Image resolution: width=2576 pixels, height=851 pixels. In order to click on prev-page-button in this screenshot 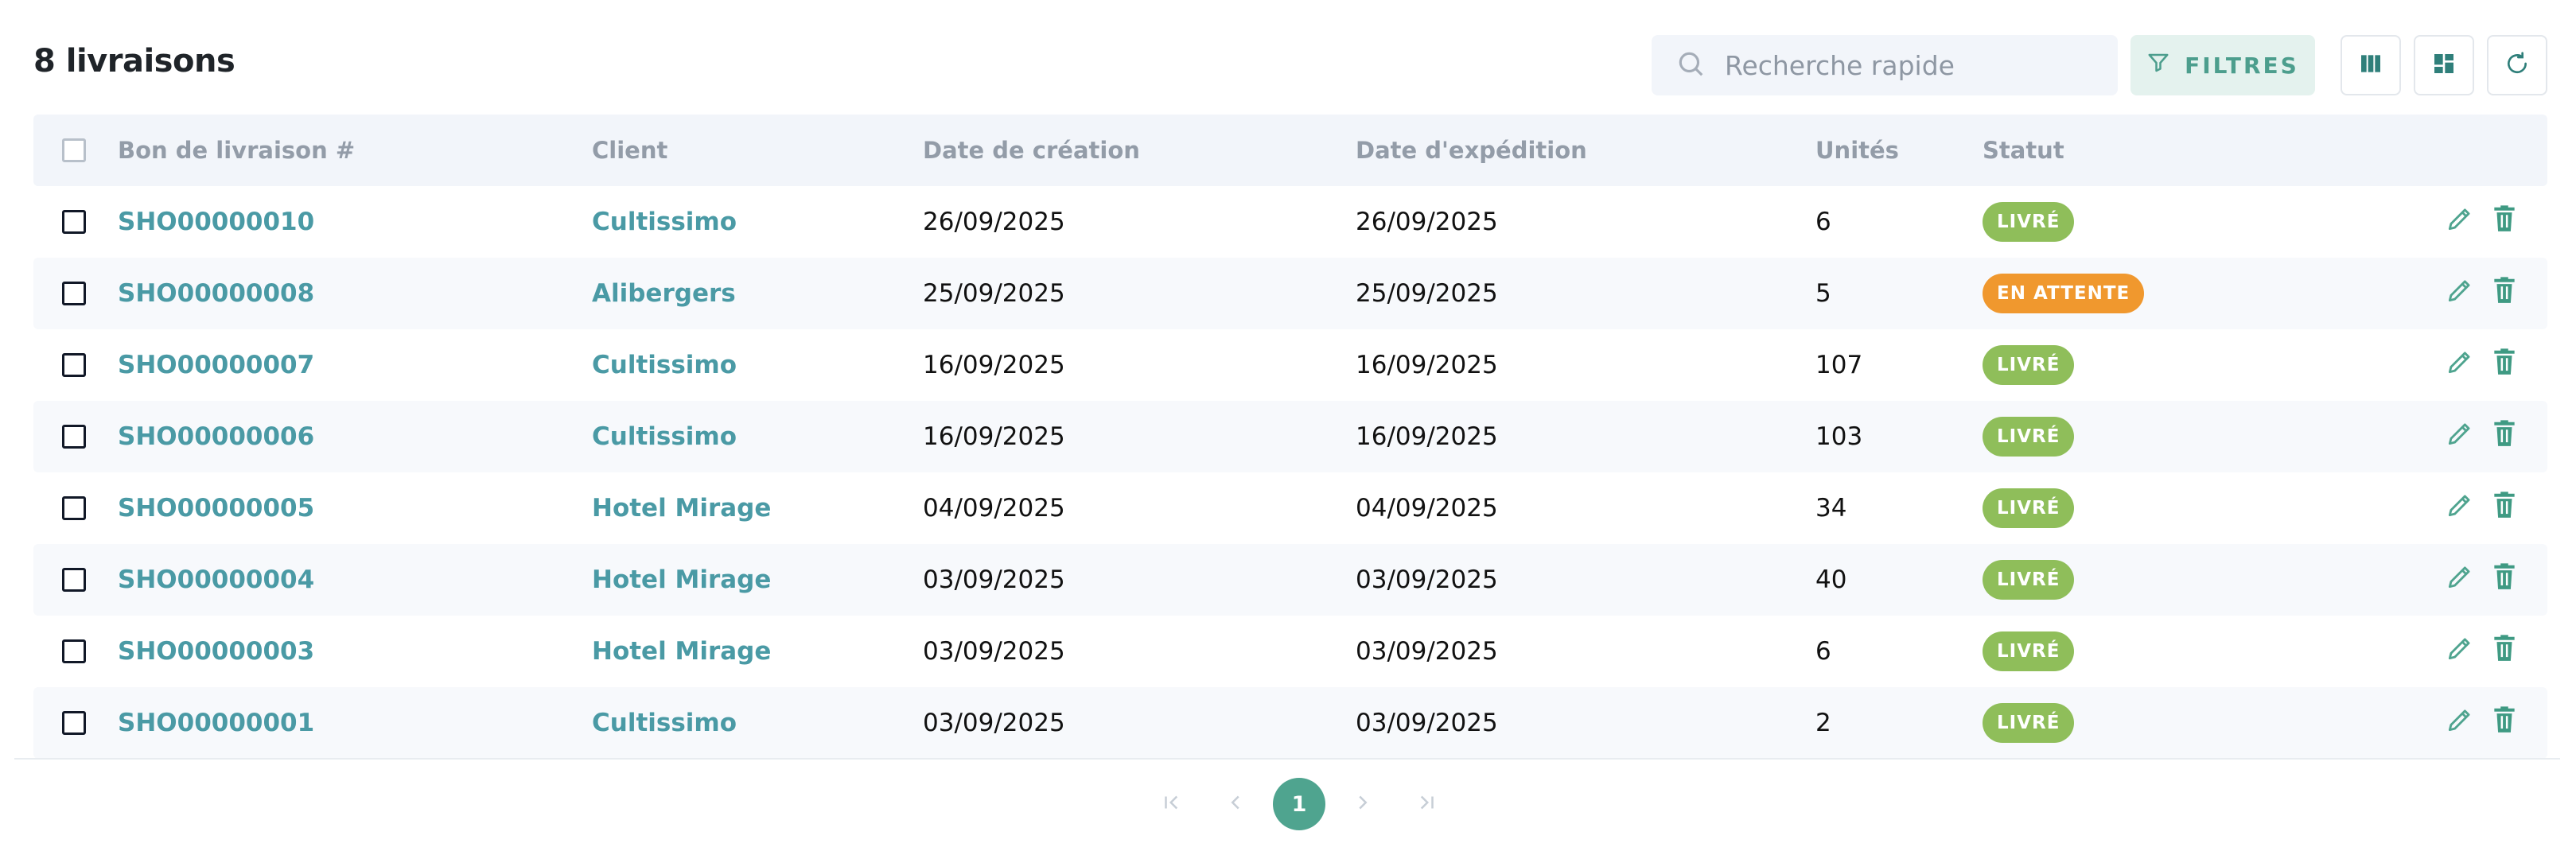, I will do `click(1236, 804)`.